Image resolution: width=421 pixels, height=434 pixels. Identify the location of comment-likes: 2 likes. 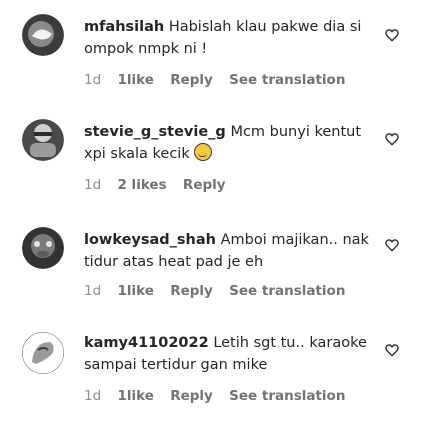
(141, 185).